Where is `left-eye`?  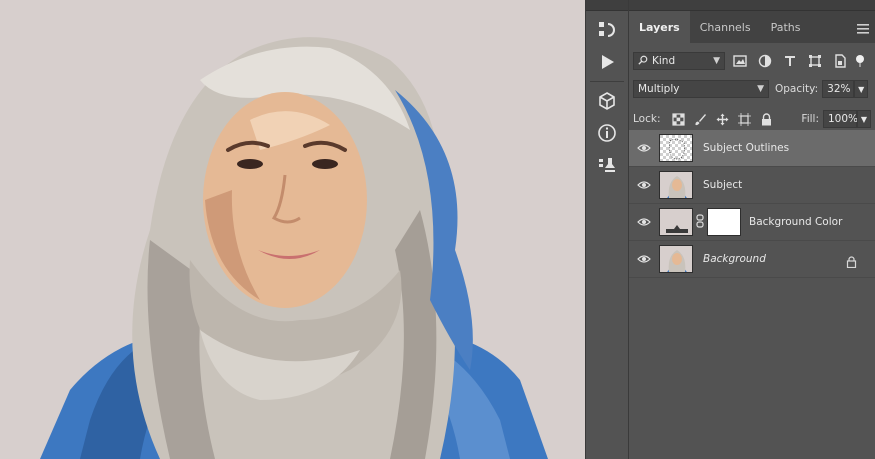
left-eye is located at coordinates (250, 164).